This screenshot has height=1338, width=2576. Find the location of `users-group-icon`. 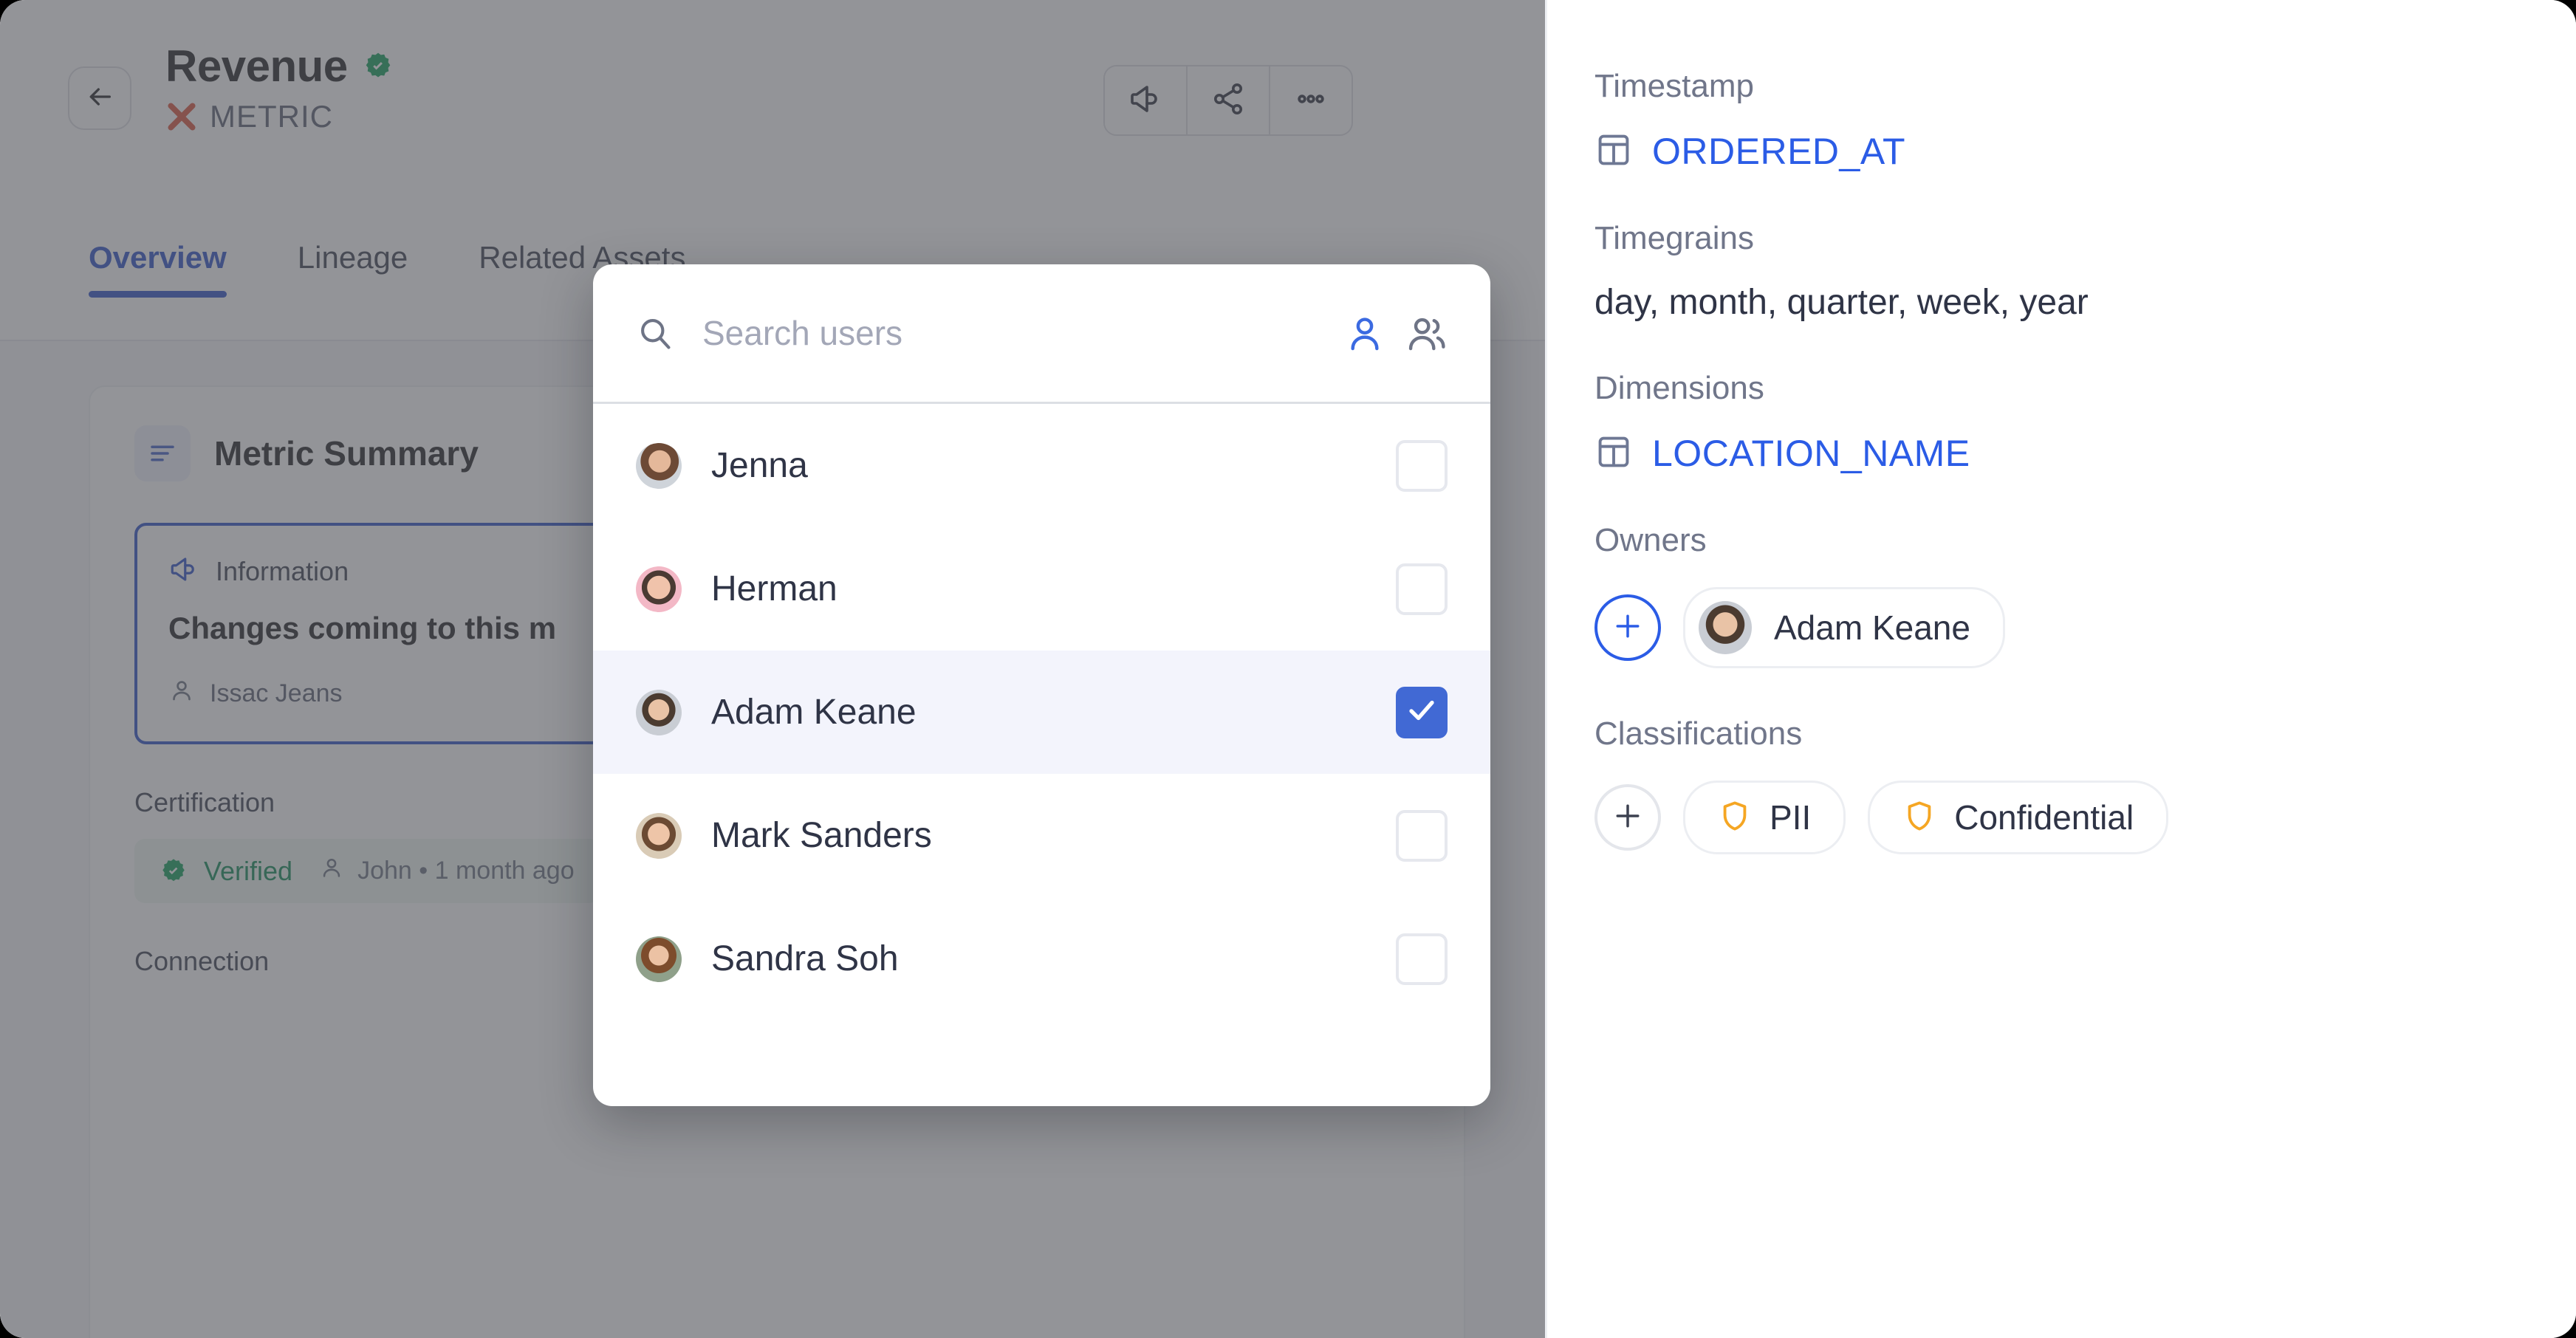

users-group-icon is located at coordinates (1427, 333).